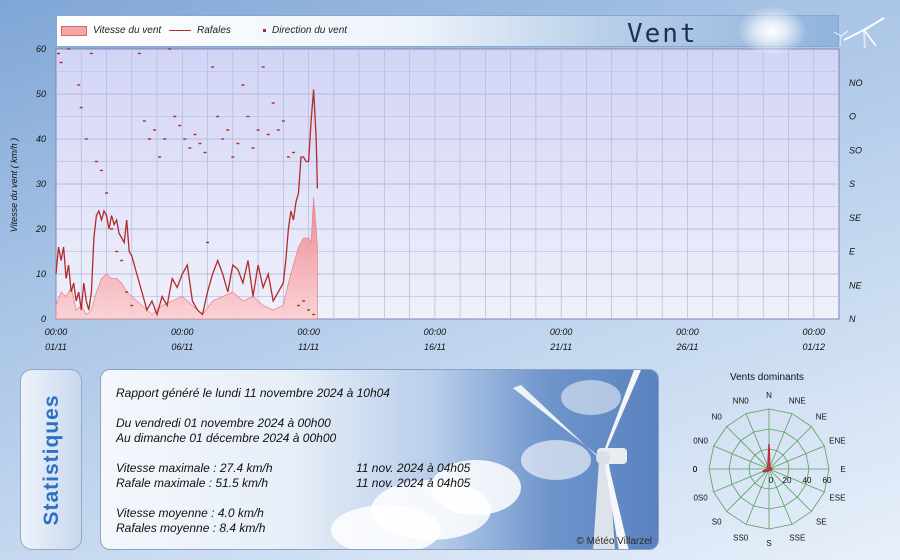  Describe the element at coordinates (560, 347) in the screenshot. I see `x-tick-date: 21/11` at that location.